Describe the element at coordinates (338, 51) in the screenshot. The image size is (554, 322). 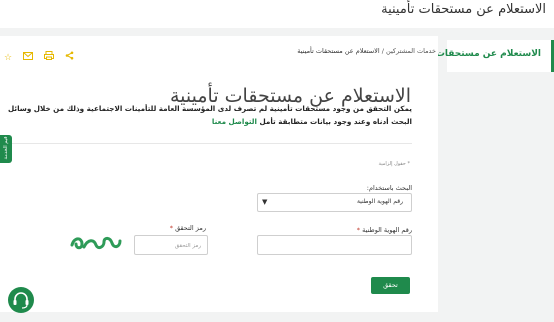
I see `breadcrumb-current: الاستعلام عن مستحقات تأمينية` at that location.